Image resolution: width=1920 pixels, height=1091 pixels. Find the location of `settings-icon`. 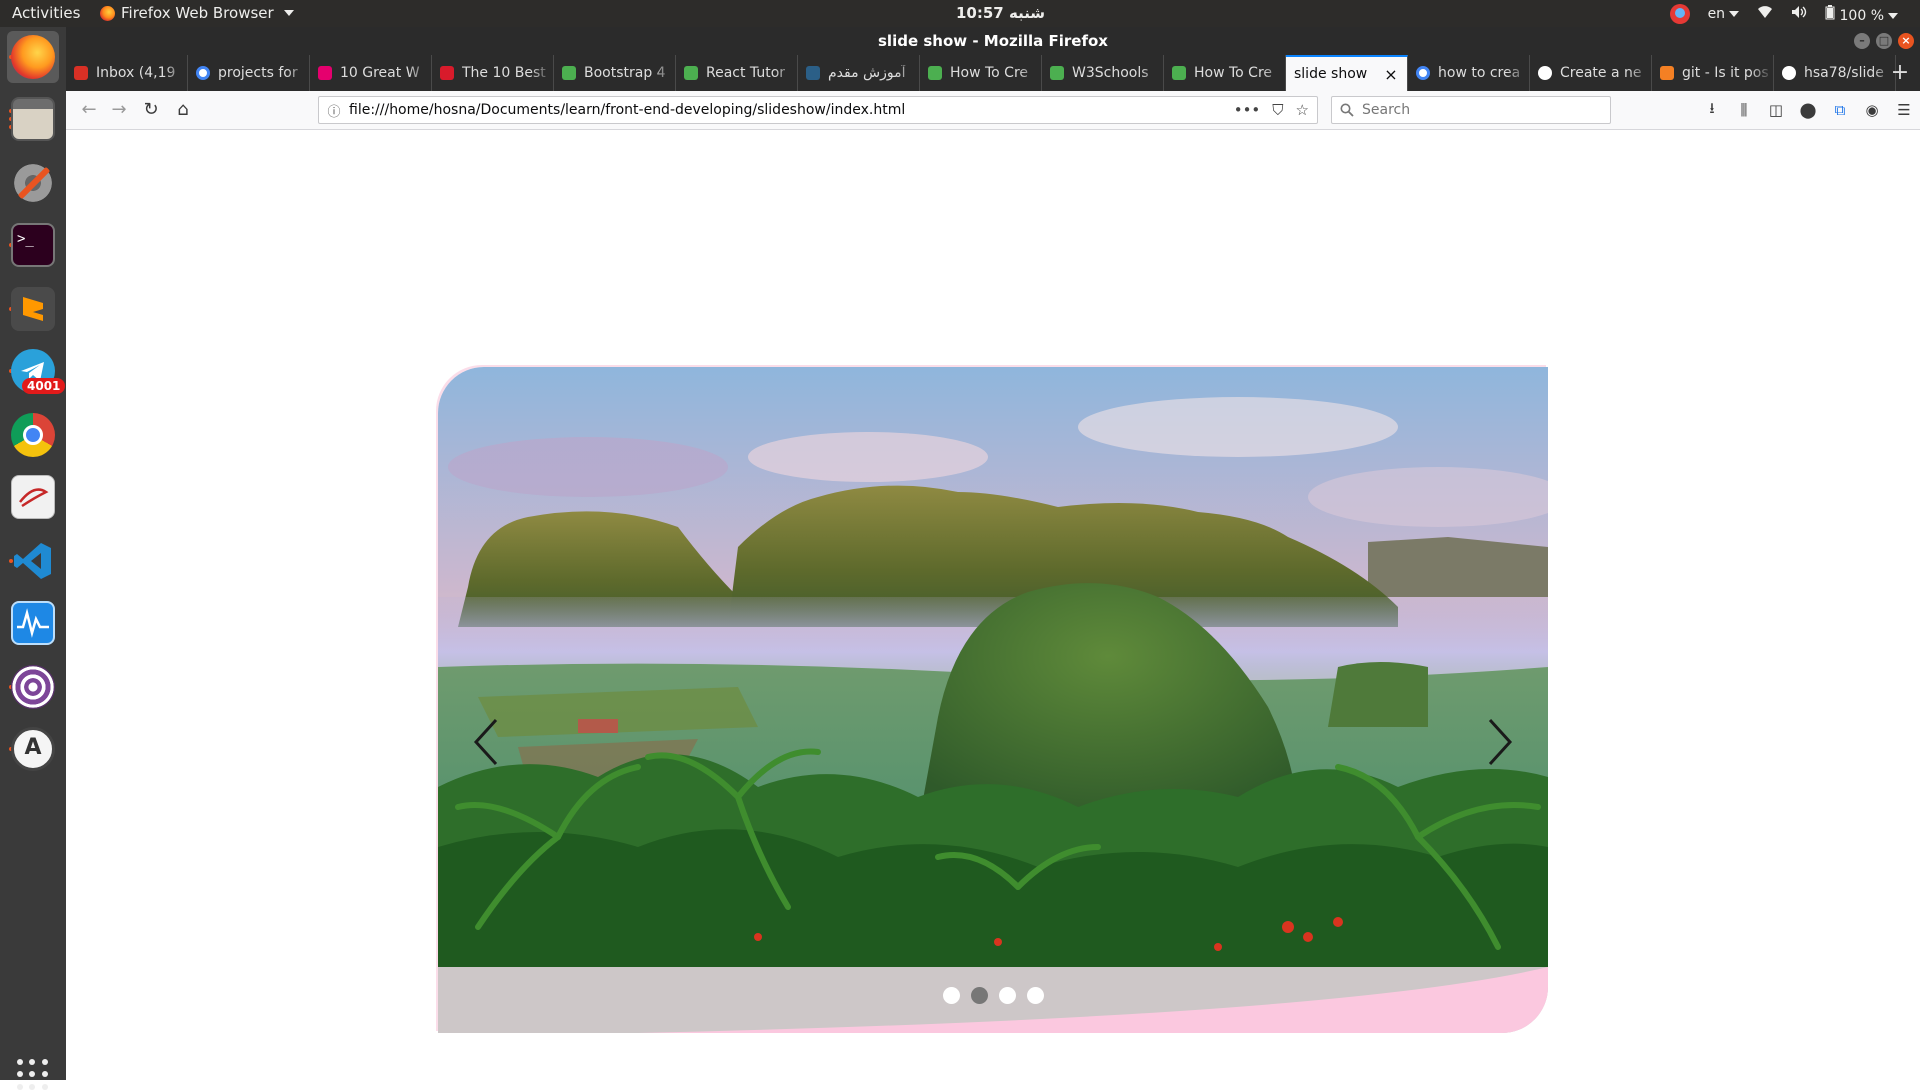

settings-icon is located at coordinates (33, 183).